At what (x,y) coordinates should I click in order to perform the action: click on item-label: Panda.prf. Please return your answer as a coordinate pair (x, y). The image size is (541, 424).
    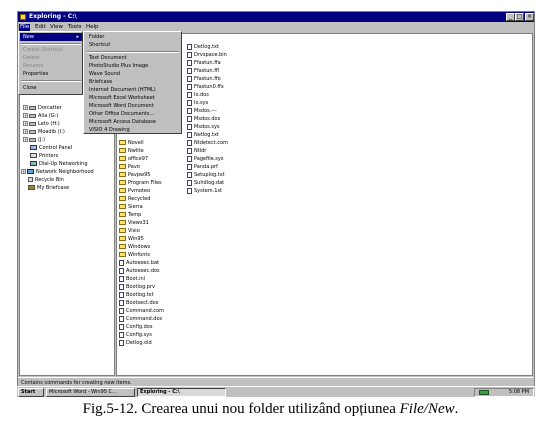
    Looking at the image, I should click on (206, 167).